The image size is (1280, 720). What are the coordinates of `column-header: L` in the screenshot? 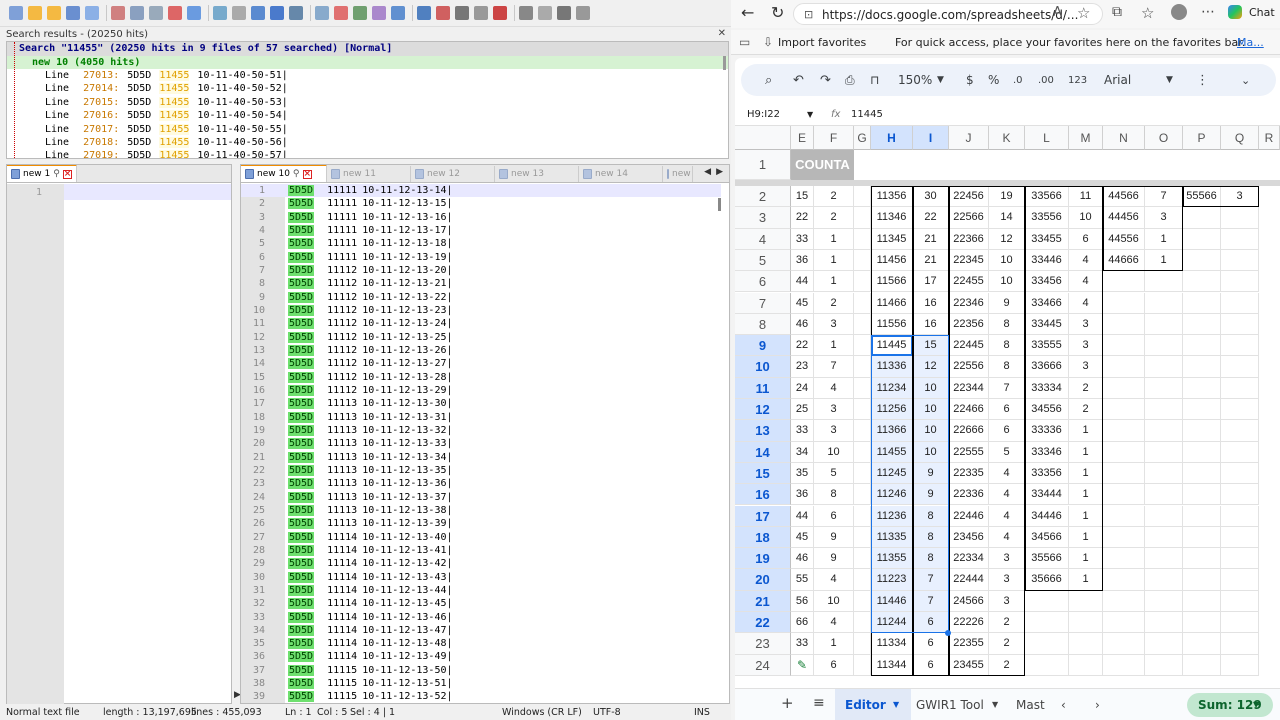 It's located at (1047, 138).